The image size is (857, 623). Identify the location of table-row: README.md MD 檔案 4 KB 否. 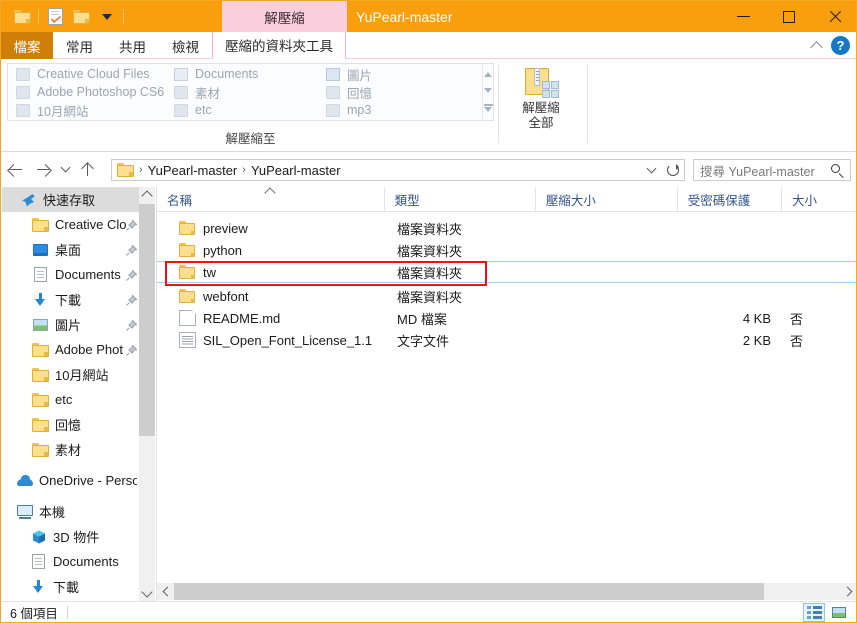
(506, 318).